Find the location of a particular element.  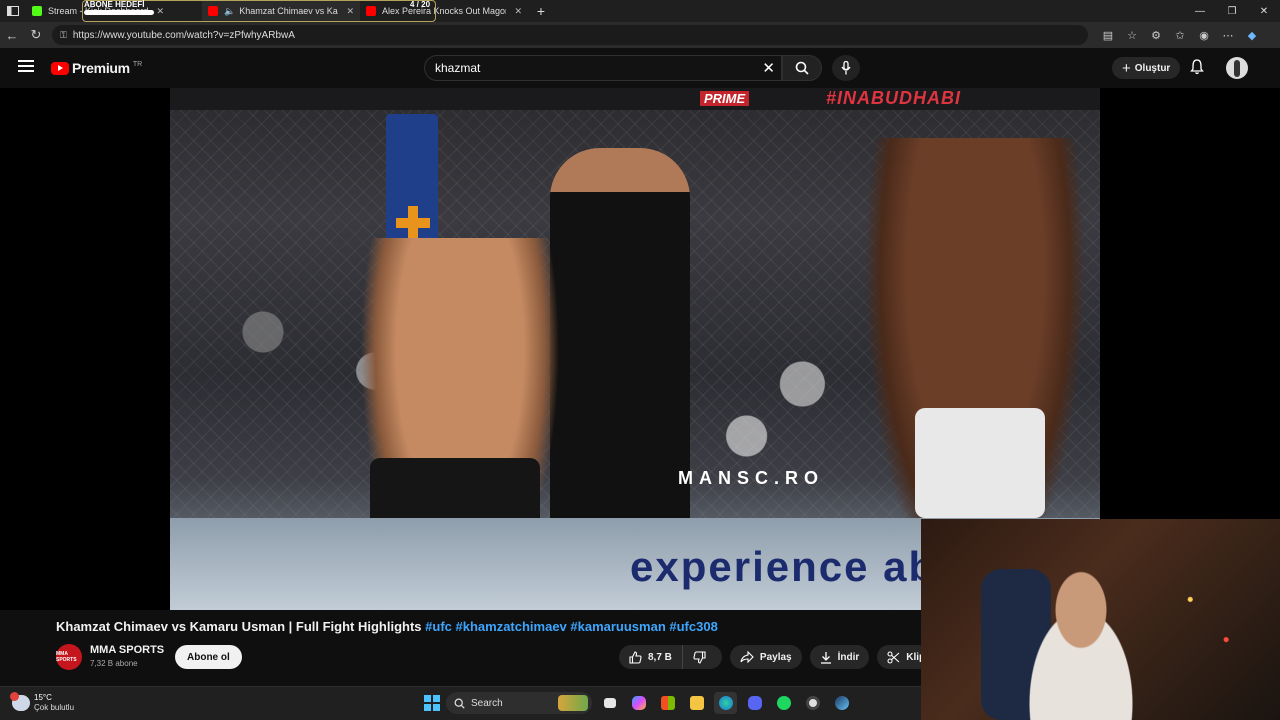

new-tab-button: + is located at coordinates (541, 11).